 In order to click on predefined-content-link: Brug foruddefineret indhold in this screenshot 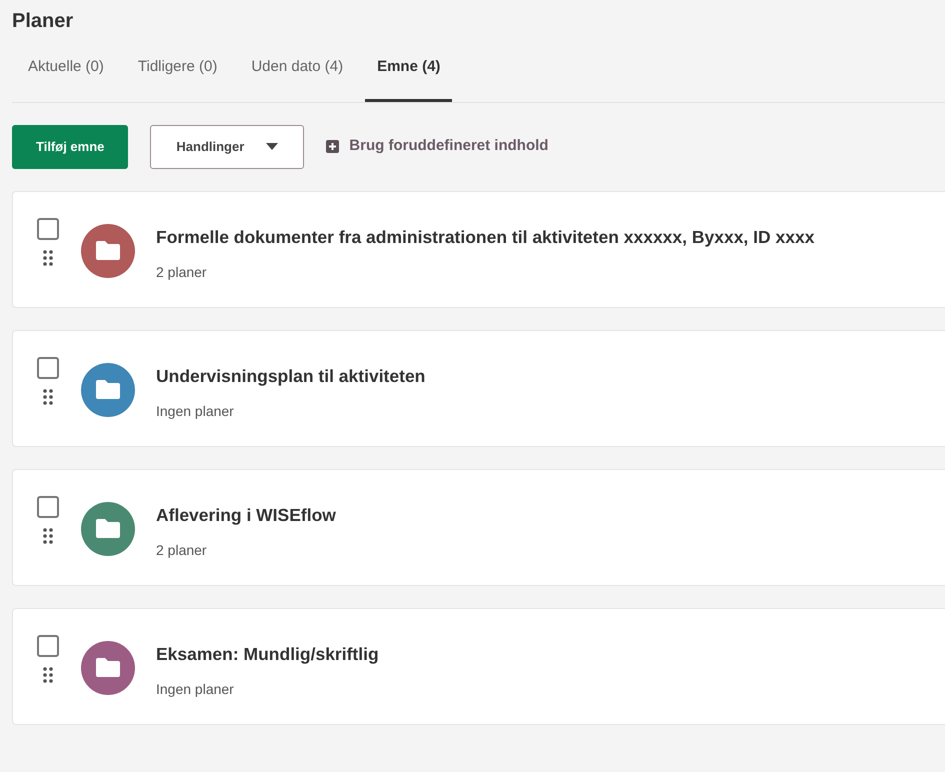, I will do `click(437, 146)`.